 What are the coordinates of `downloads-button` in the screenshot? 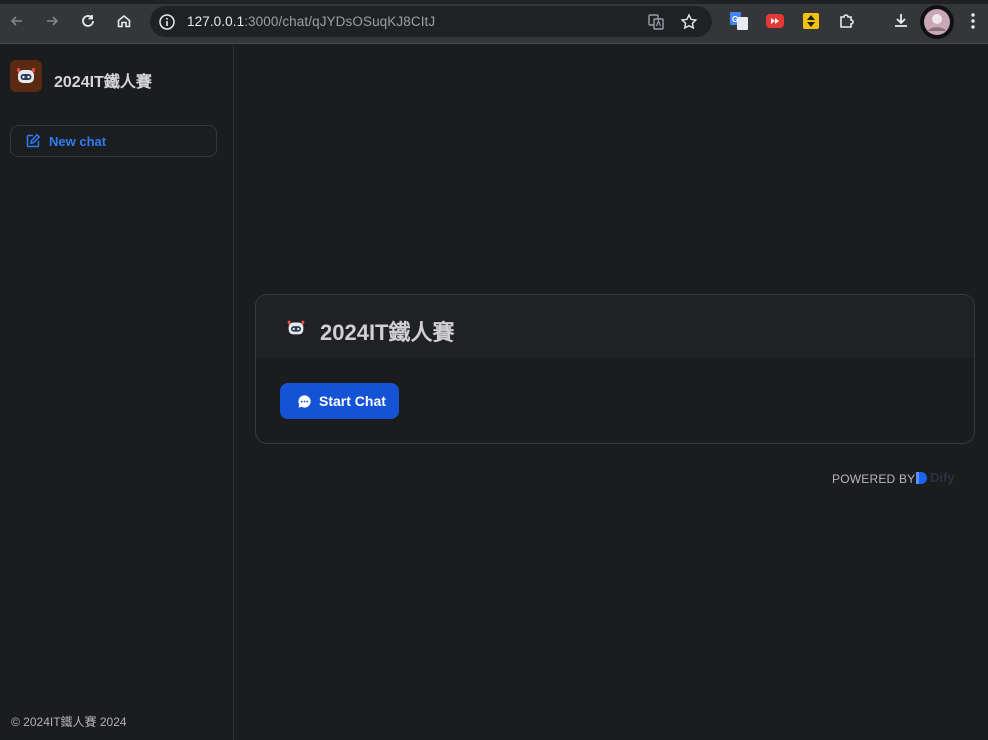 It's located at (901, 21).